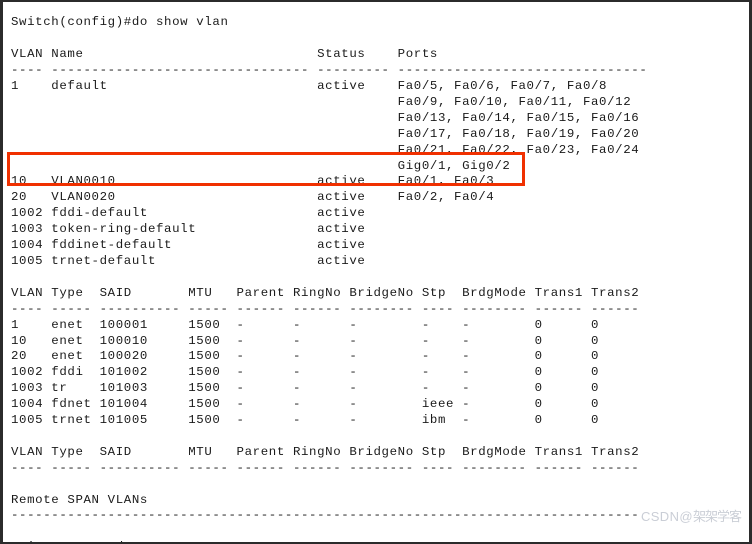 Image resolution: width=752 pixels, height=544 pixels. I want to click on watermark-author: 架架学客, so click(717, 516).